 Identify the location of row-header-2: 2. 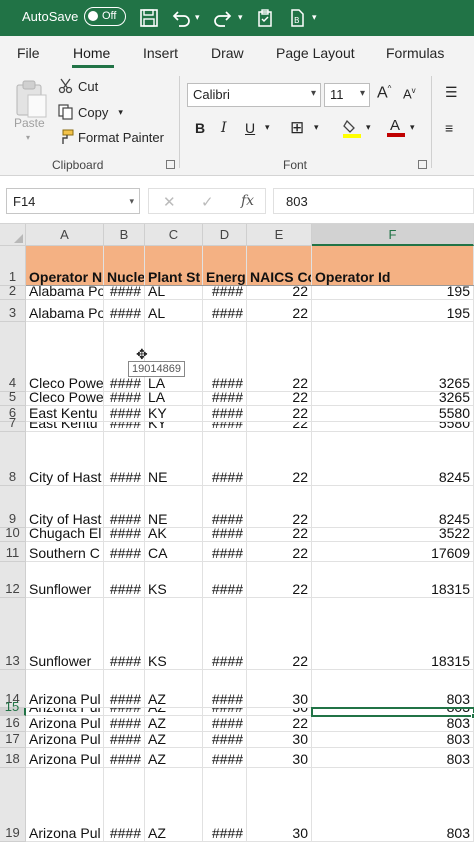
(13, 291).